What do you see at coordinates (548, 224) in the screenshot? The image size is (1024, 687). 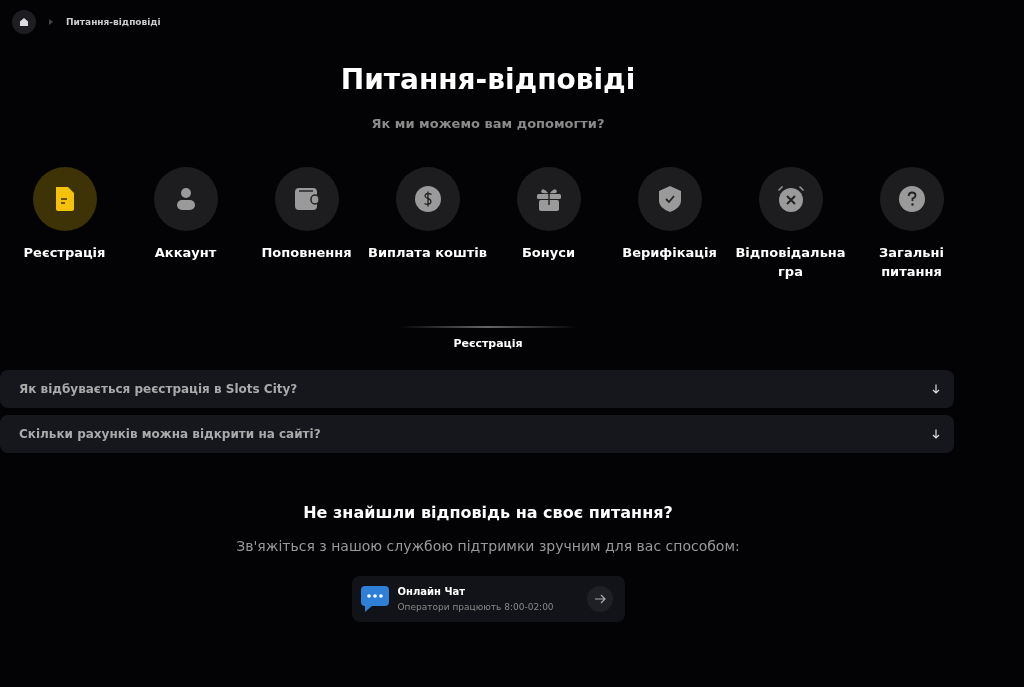 I see `category-tab: Бонуси` at bounding box center [548, 224].